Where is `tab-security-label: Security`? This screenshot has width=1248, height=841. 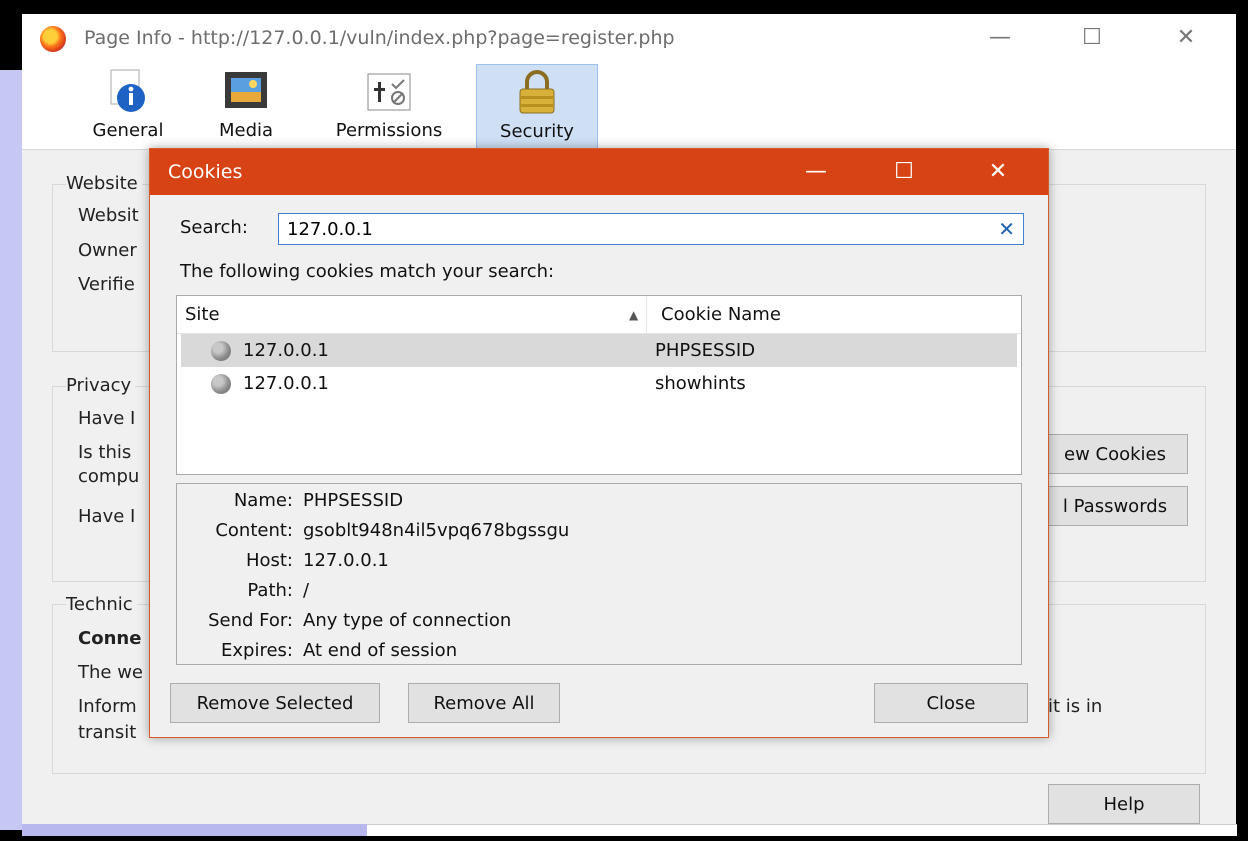 tab-security-label: Security is located at coordinates (537, 131).